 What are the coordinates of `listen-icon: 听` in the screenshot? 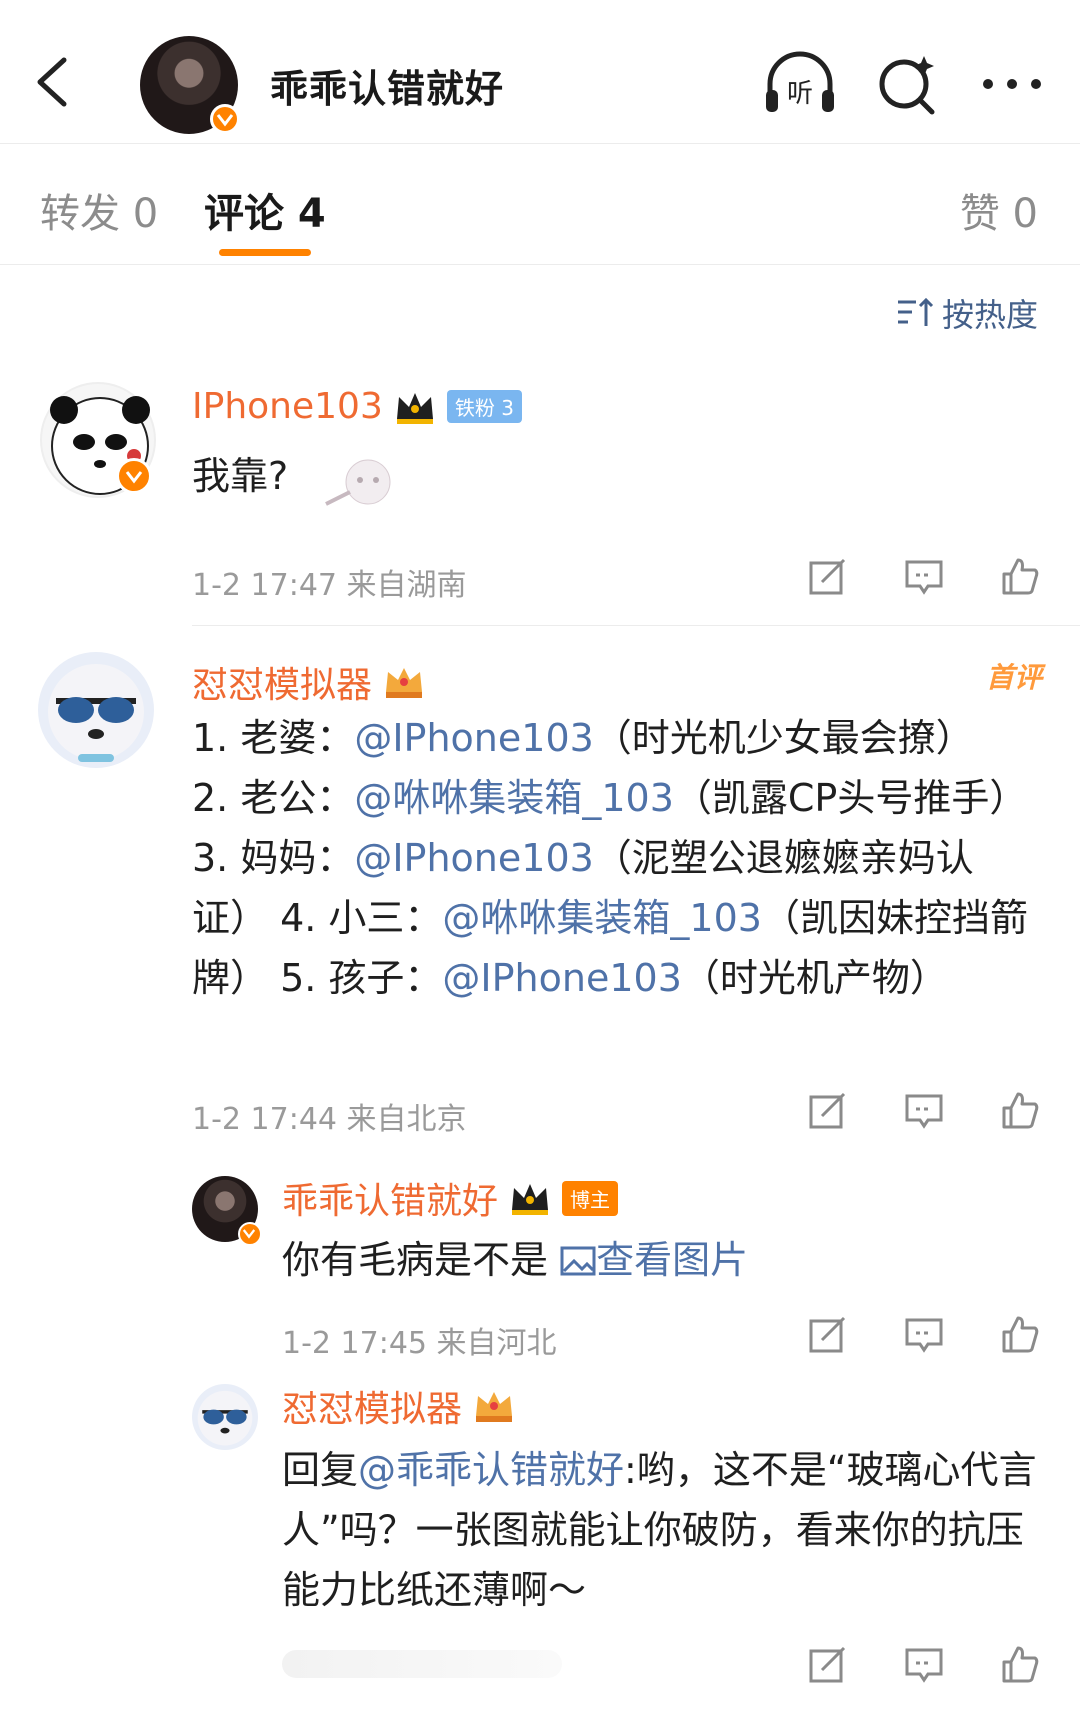 It's located at (800, 83).